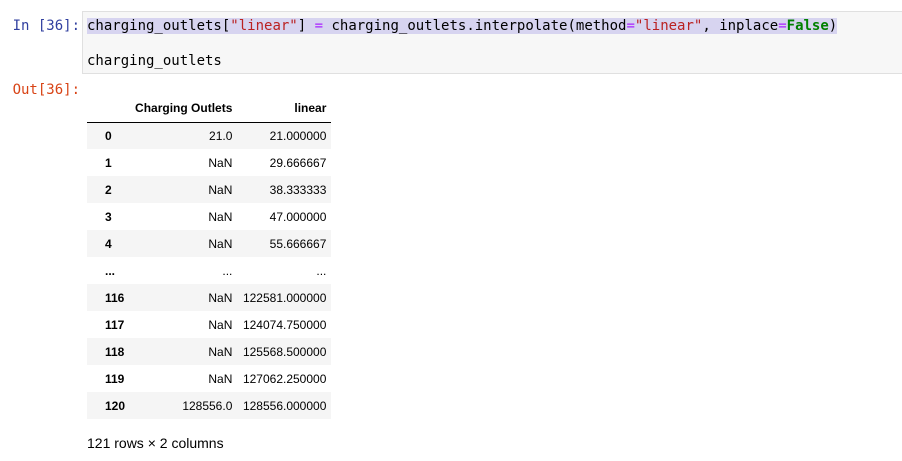 This screenshot has width=902, height=461. I want to click on table-row: 0 21.0 21.000000, so click(209, 135).